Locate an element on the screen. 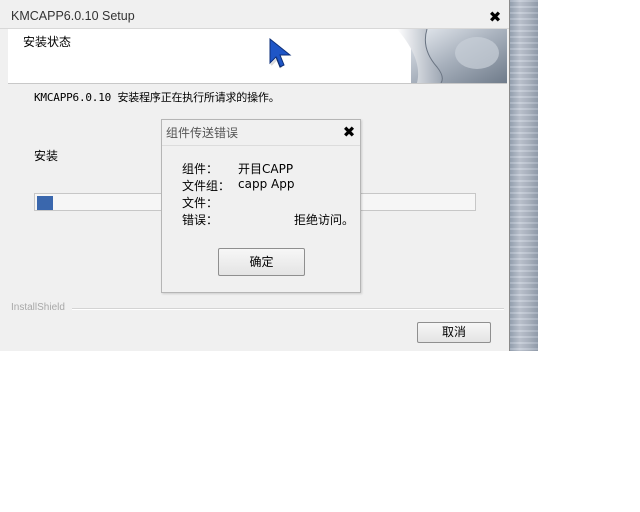 Image resolution: width=640 pixels, height=512 pixels. ok-button: 确定 is located at coordinates (261, 262).